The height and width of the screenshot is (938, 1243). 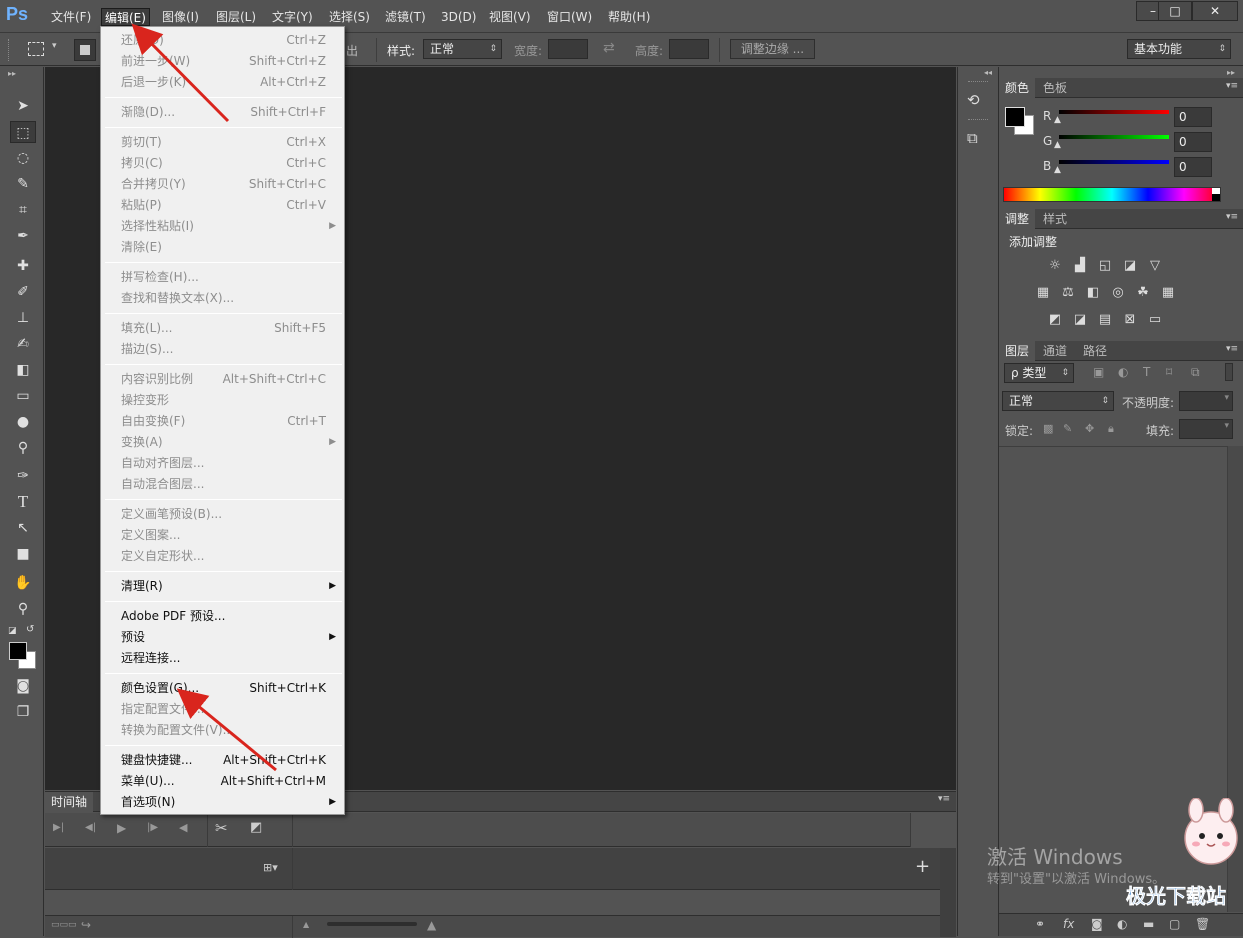 I want to click on lock-paint-icon: ✎, so click(x=1067, y=428).